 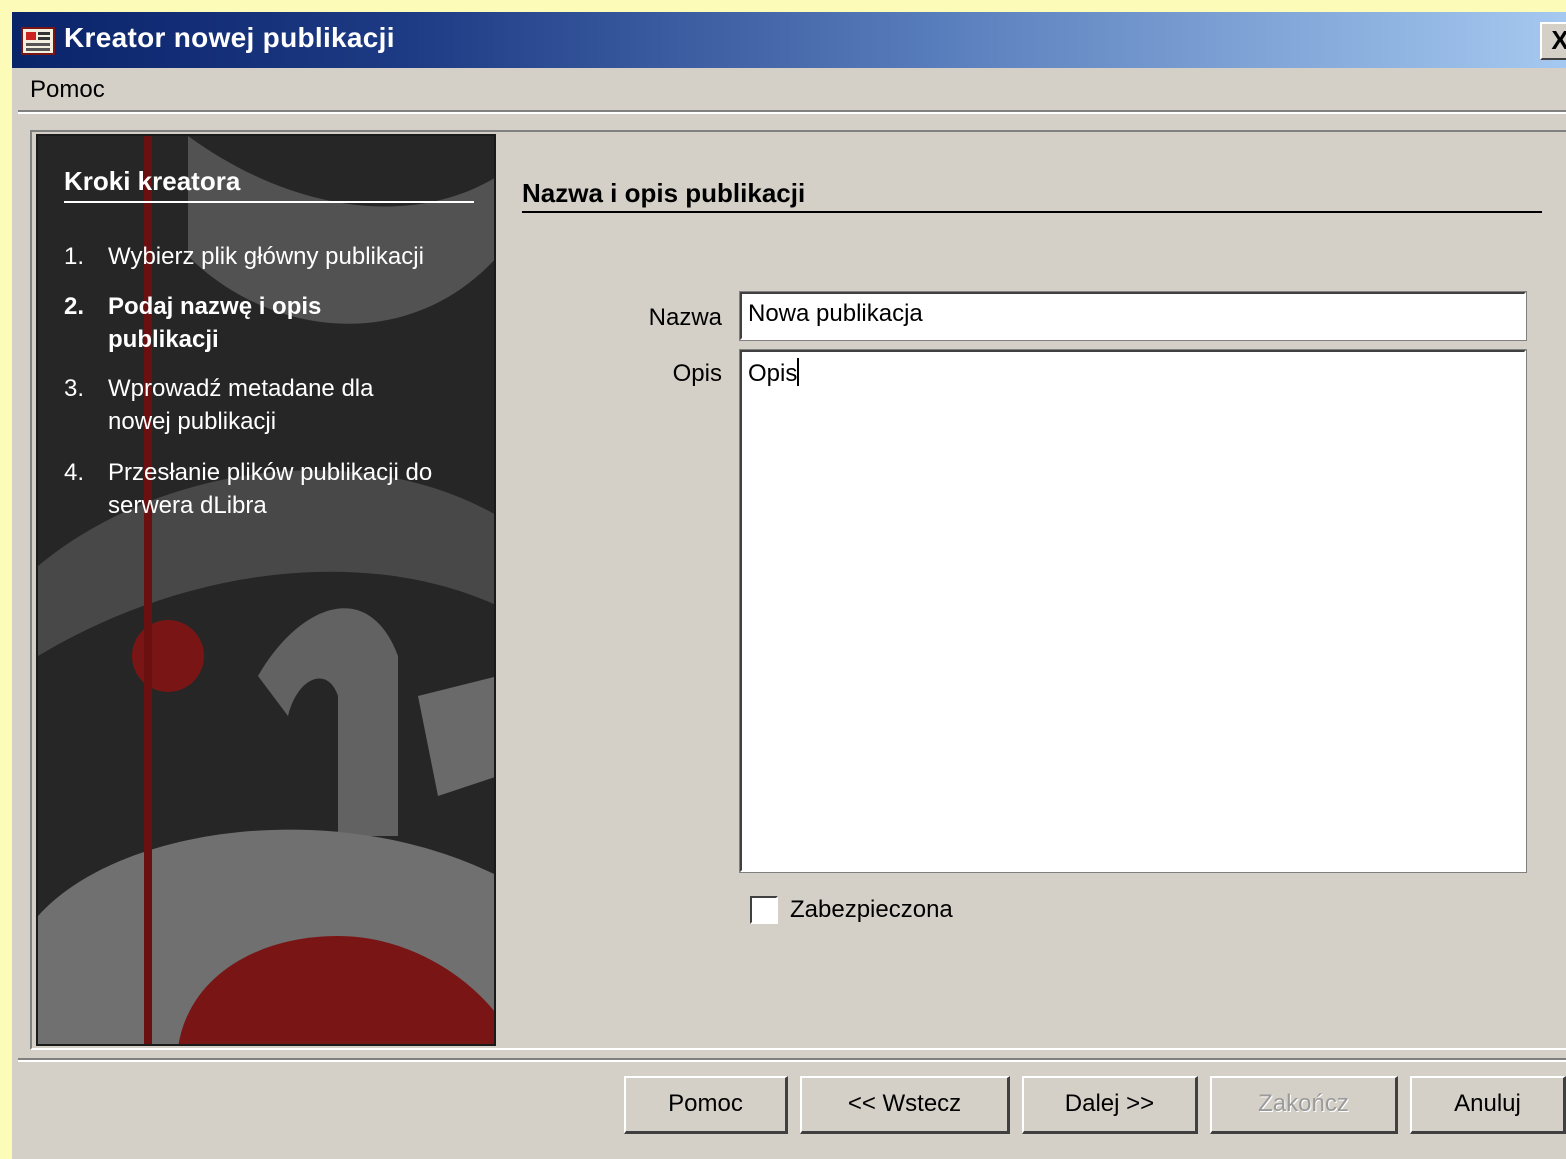 I want to click on back-button: << Wstecz, so click(x=905, y=1105).